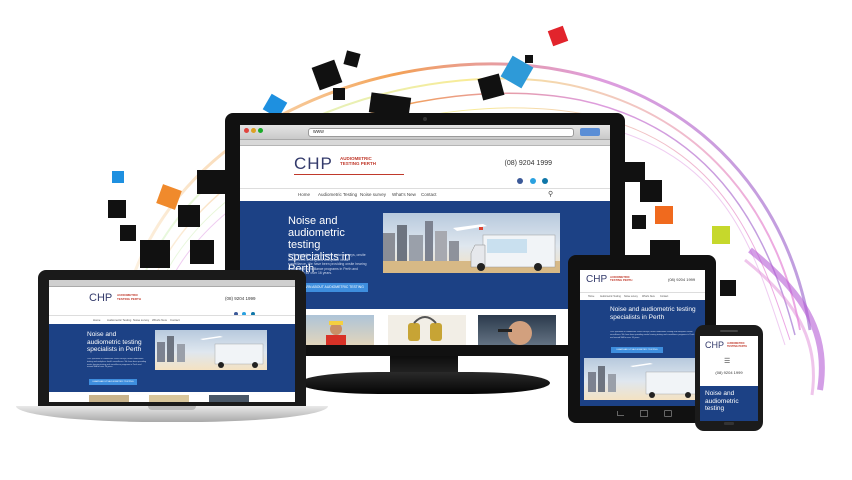 The image size is (852, 480). What do you see at coordinates (425, 383) in the screenshot?
I see `monitor-base` at bounding box center [425, 383].